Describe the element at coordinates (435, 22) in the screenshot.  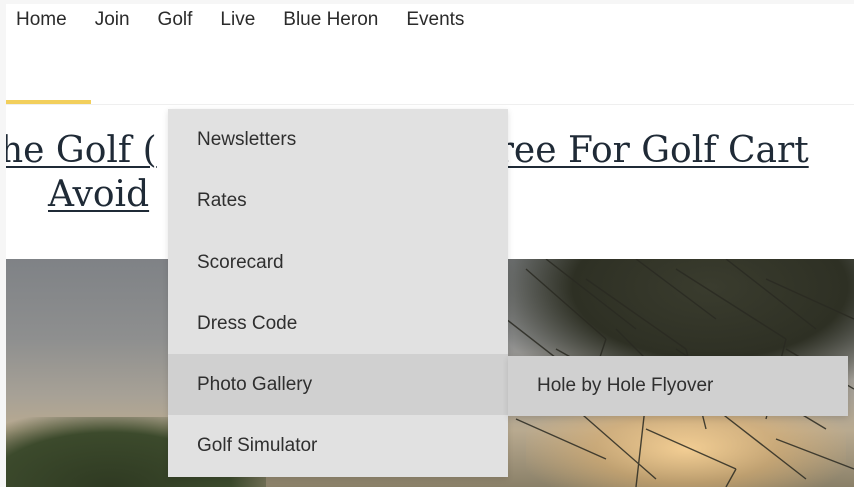
I see `nav-item-events: Events` at that location.